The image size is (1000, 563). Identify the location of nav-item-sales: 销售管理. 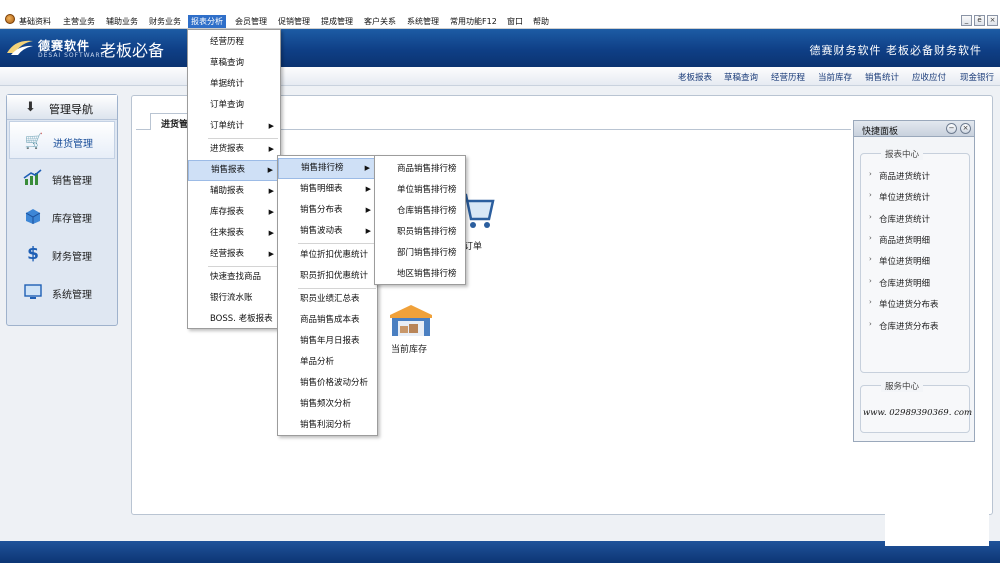
(62, 178).